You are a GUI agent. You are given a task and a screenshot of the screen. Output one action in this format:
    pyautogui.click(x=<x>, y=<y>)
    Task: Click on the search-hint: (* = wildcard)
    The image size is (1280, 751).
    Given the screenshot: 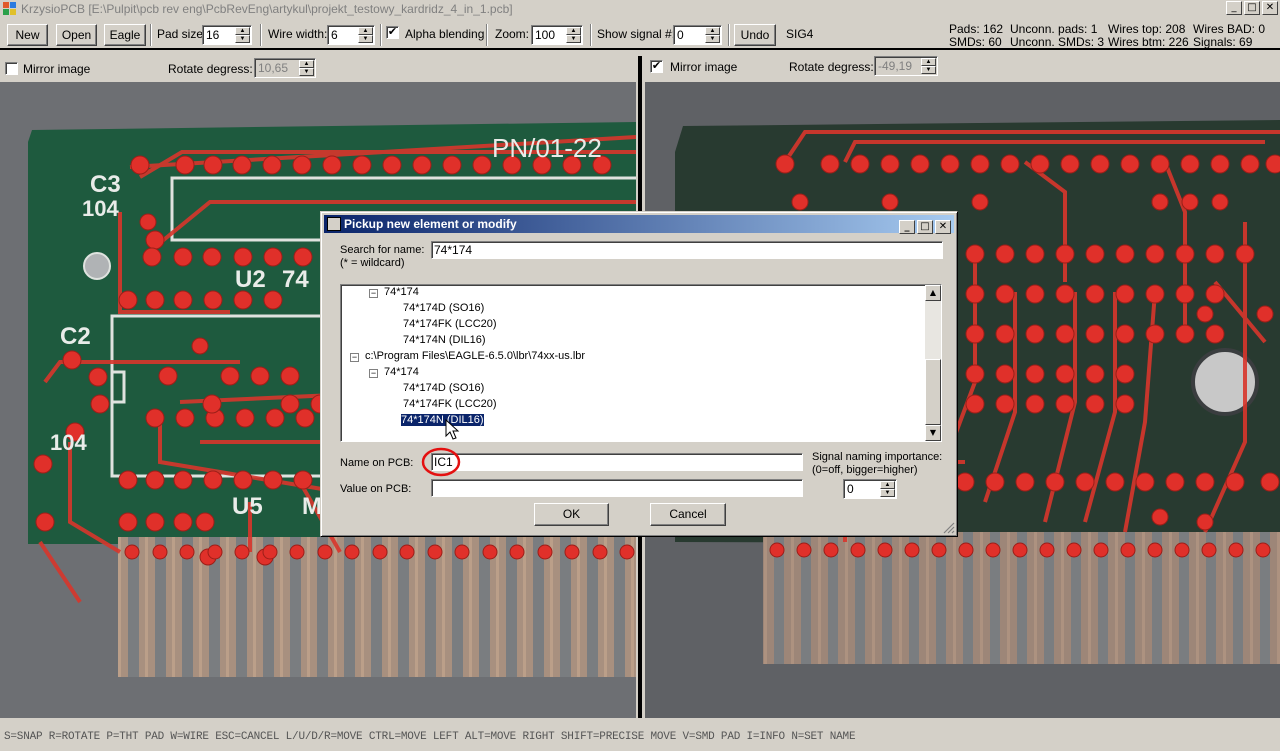 What is the action you would take?
    pyautogui.click(x=372, y=263)
    